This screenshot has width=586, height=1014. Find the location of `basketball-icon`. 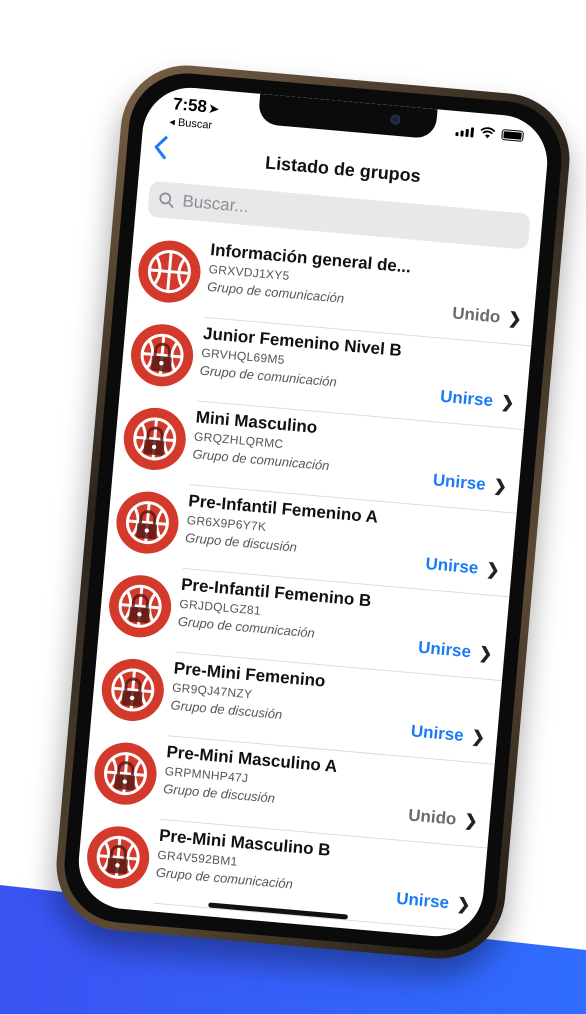

basketball-icon is located at coordinates (169, 271).